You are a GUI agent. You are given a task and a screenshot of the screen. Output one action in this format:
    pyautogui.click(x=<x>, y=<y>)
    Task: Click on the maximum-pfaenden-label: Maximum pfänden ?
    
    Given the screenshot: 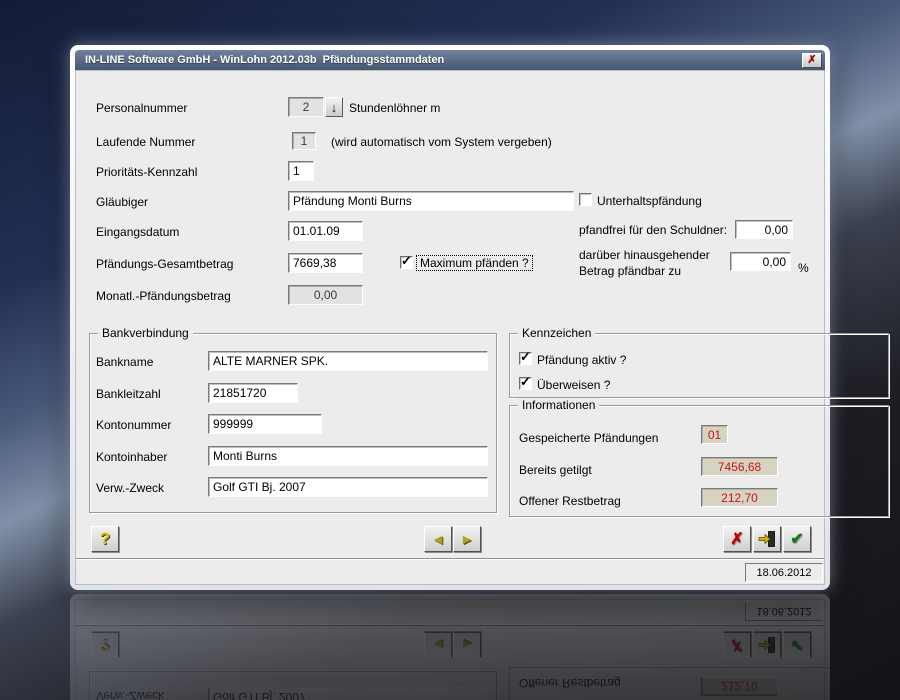 What is the action you would take?
    pyautogui.click(x=474, y=263)
    